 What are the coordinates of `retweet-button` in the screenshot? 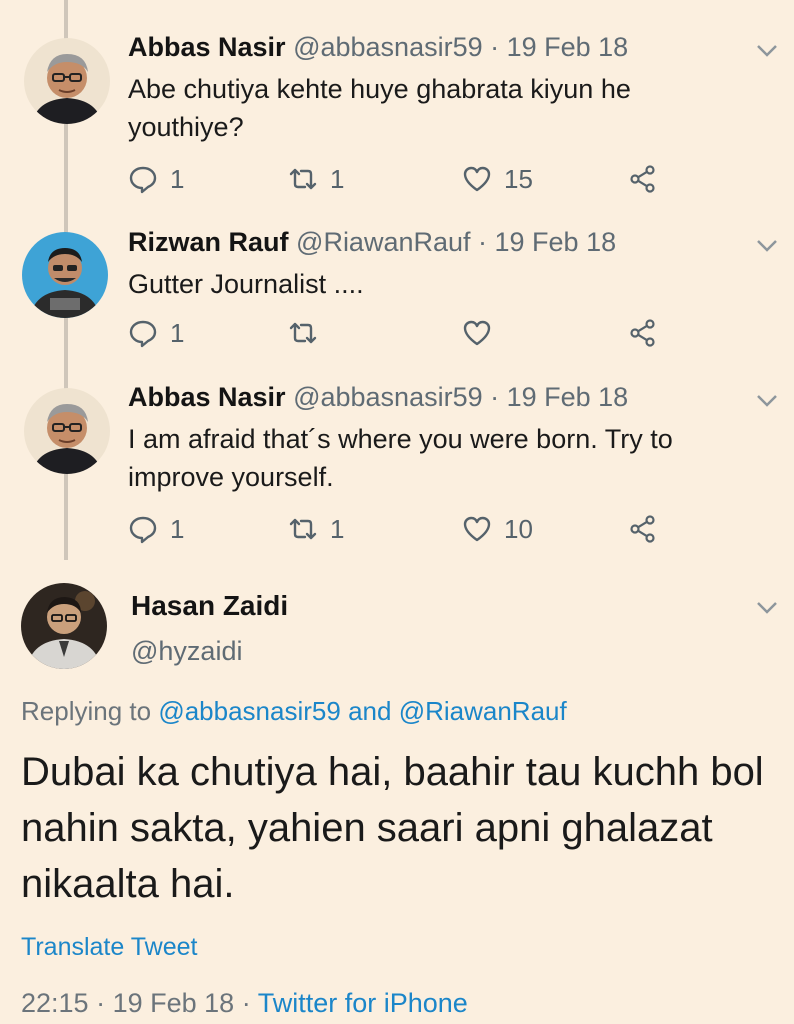 It's located at (309, 333).